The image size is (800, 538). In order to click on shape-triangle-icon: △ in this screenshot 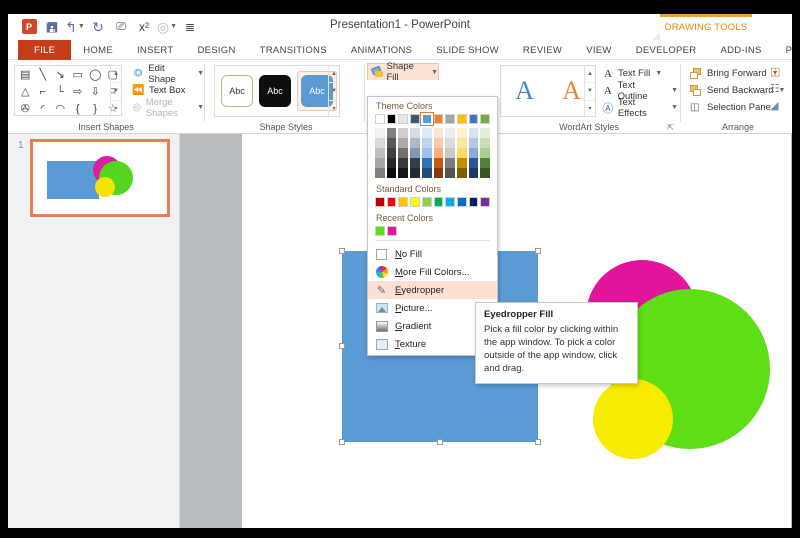, I will do `click(25, 92)`.